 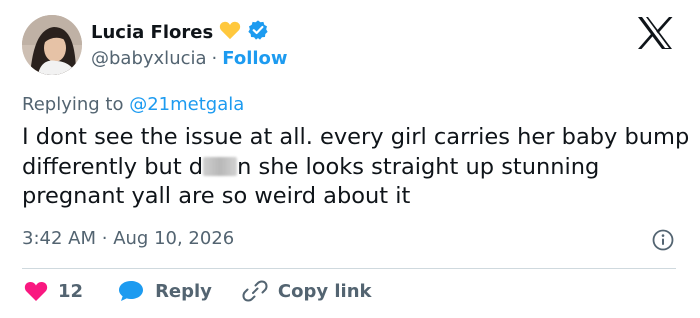 I want to click on action-bar: 12 Reply Copy link, so click(x=197, y=291).